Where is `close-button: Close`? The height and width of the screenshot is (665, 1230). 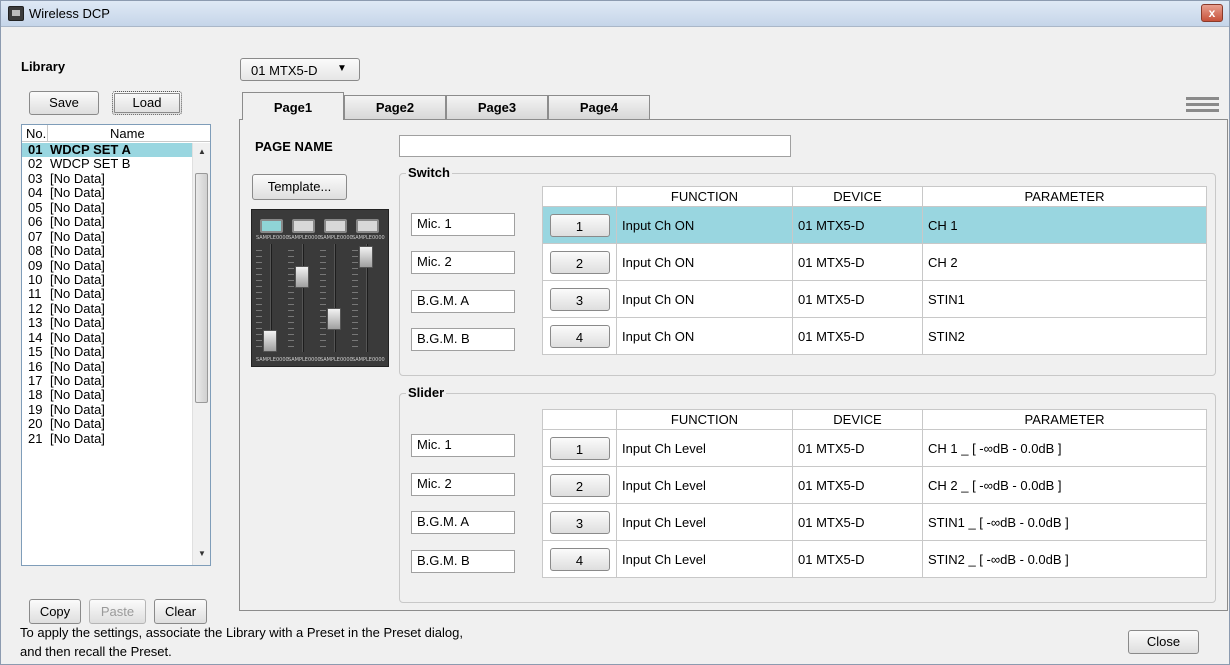 close-button: Close is located at coordinates (1163, 642).